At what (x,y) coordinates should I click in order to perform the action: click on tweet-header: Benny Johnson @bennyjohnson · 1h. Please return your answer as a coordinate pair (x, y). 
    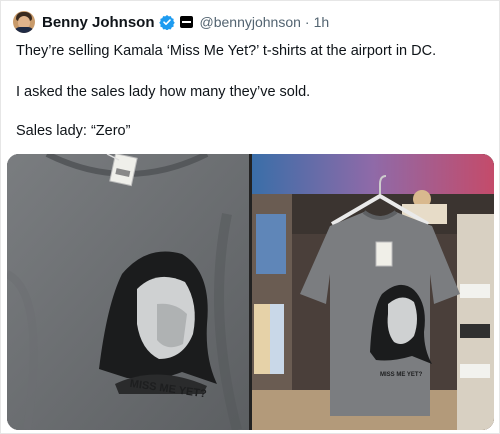
    Looking at the image, I should click on (251, 22).